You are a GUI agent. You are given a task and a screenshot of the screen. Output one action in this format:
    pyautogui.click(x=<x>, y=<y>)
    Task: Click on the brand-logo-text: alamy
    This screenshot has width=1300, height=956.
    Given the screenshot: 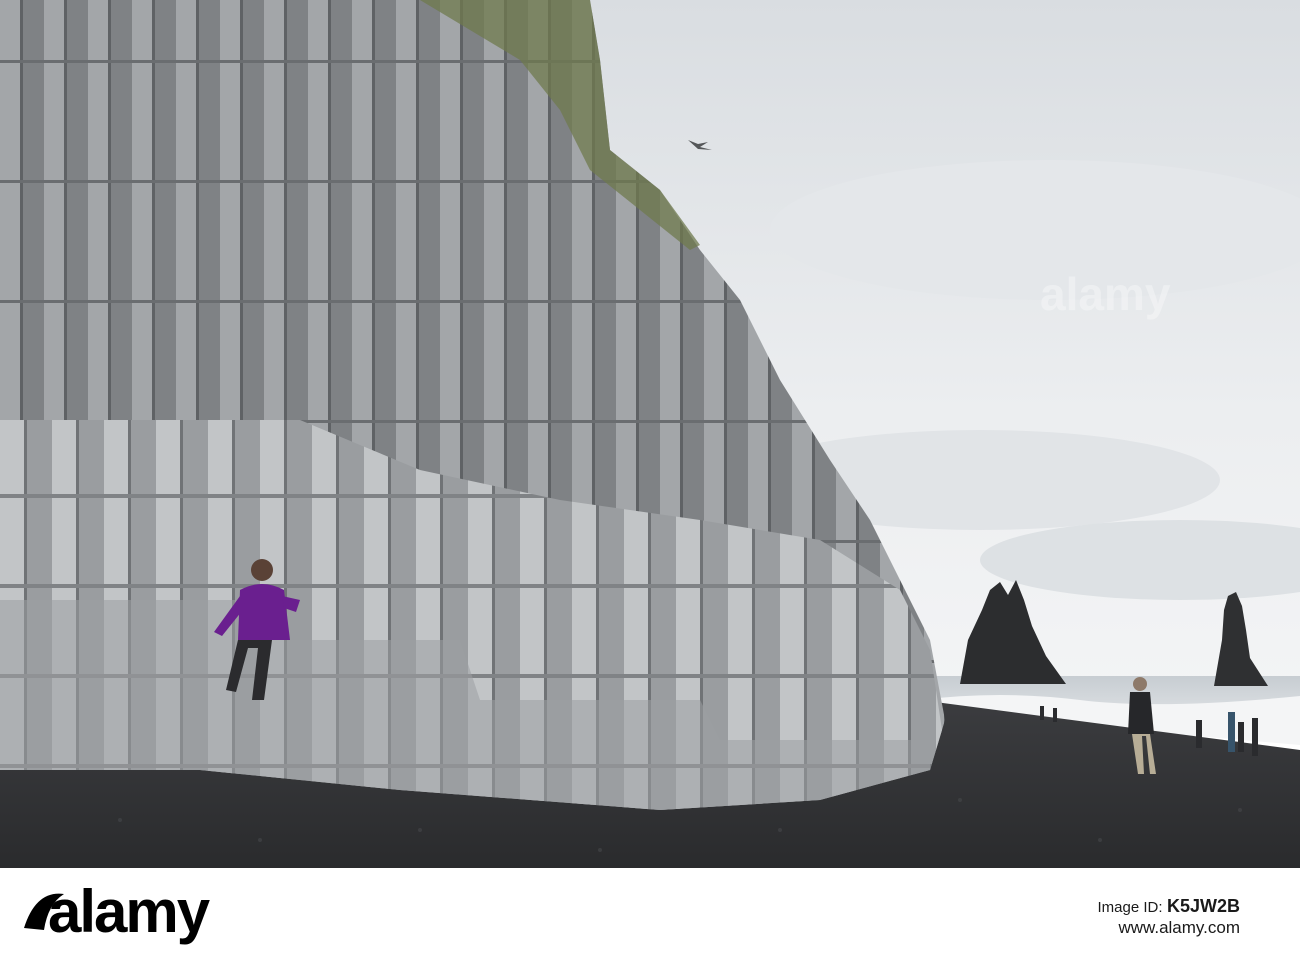 What is the action you would take?
    pyautogui.click(x=129, y=911)
    